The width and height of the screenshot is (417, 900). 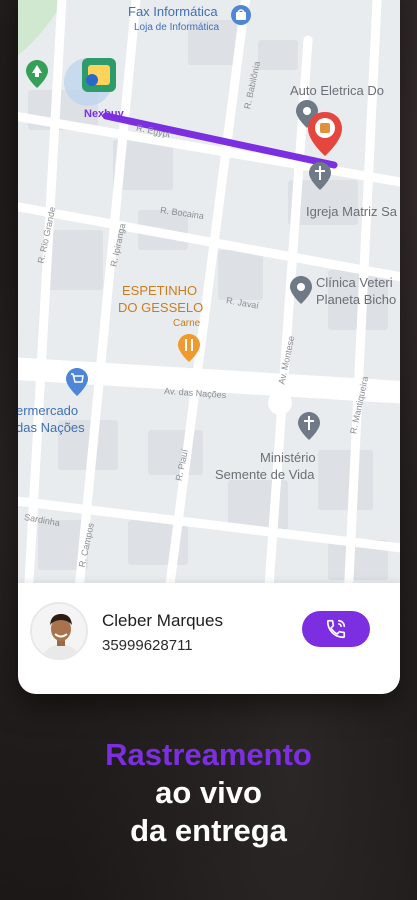 I want to click on headline-line-1: Rastreamento, so click(x=208, y=754).